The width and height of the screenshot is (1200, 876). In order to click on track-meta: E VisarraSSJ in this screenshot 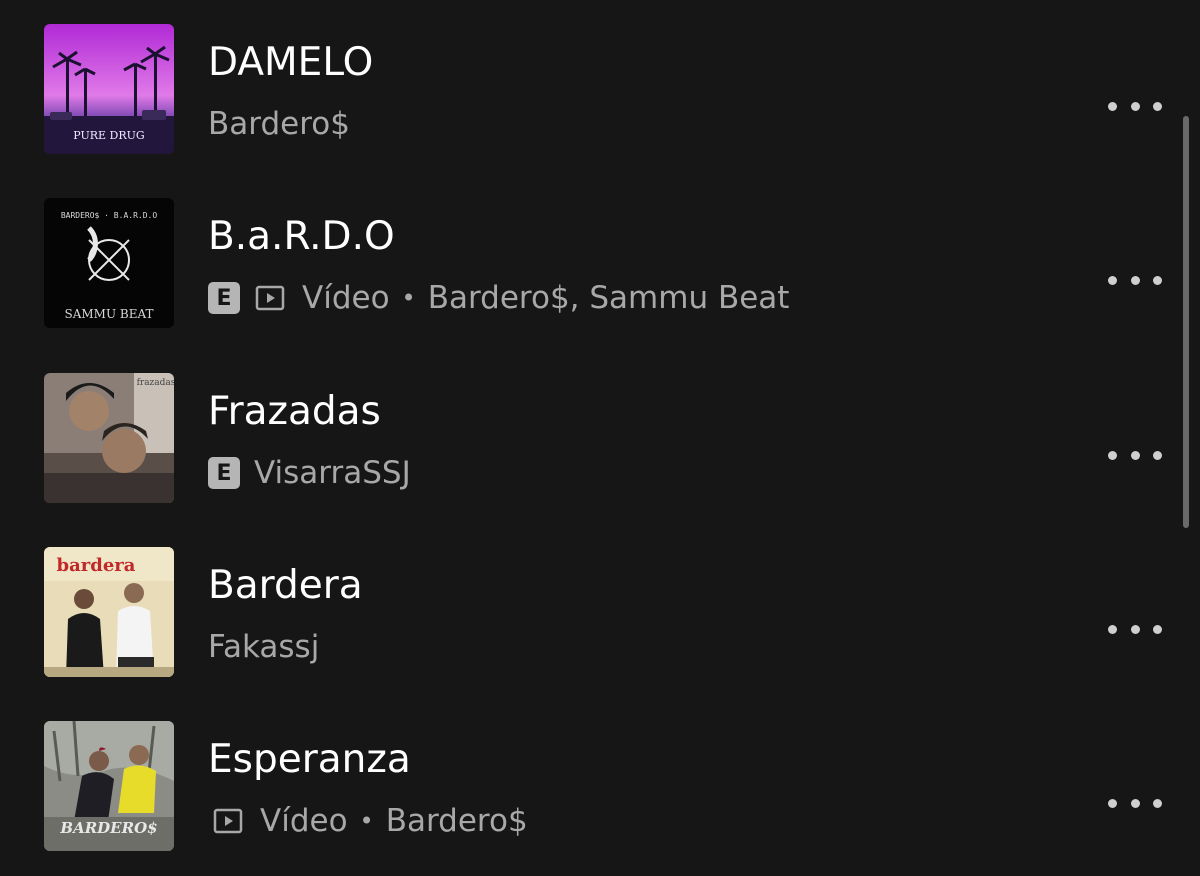, I will do `click(309, 473)`.